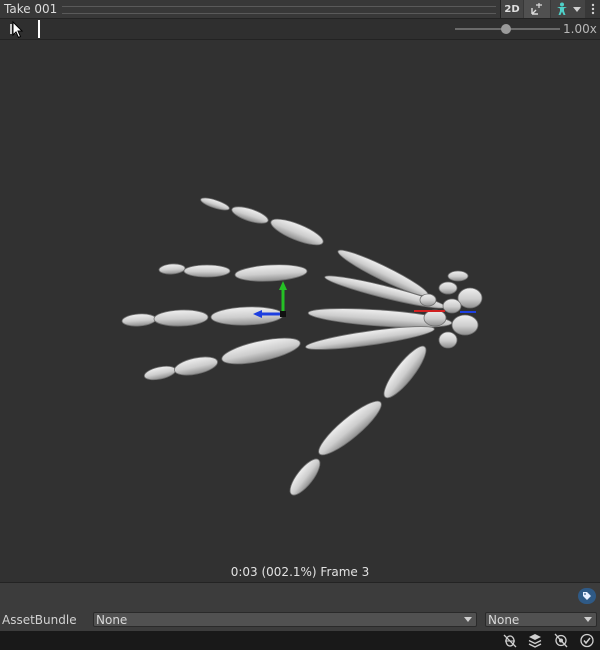 Image resolution: width=600 pixels, height=650 pixels. Describe the element at coordinates (300, 640) in the screenshot. I see `status-bar` at that location.